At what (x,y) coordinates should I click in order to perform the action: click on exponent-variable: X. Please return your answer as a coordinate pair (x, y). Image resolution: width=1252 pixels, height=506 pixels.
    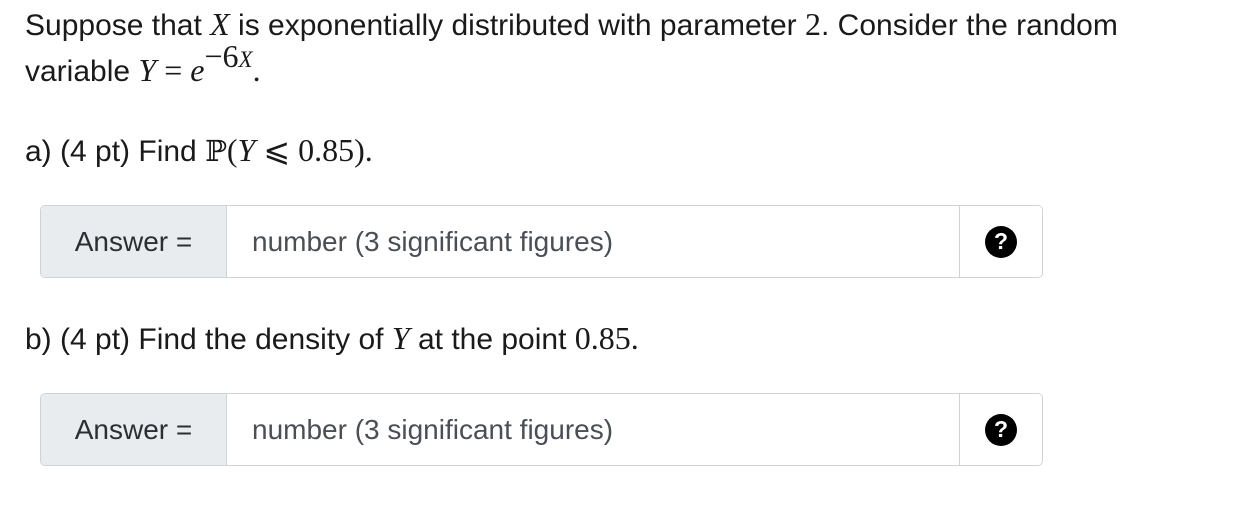
    Looking at the image, I should click on (245, 59).